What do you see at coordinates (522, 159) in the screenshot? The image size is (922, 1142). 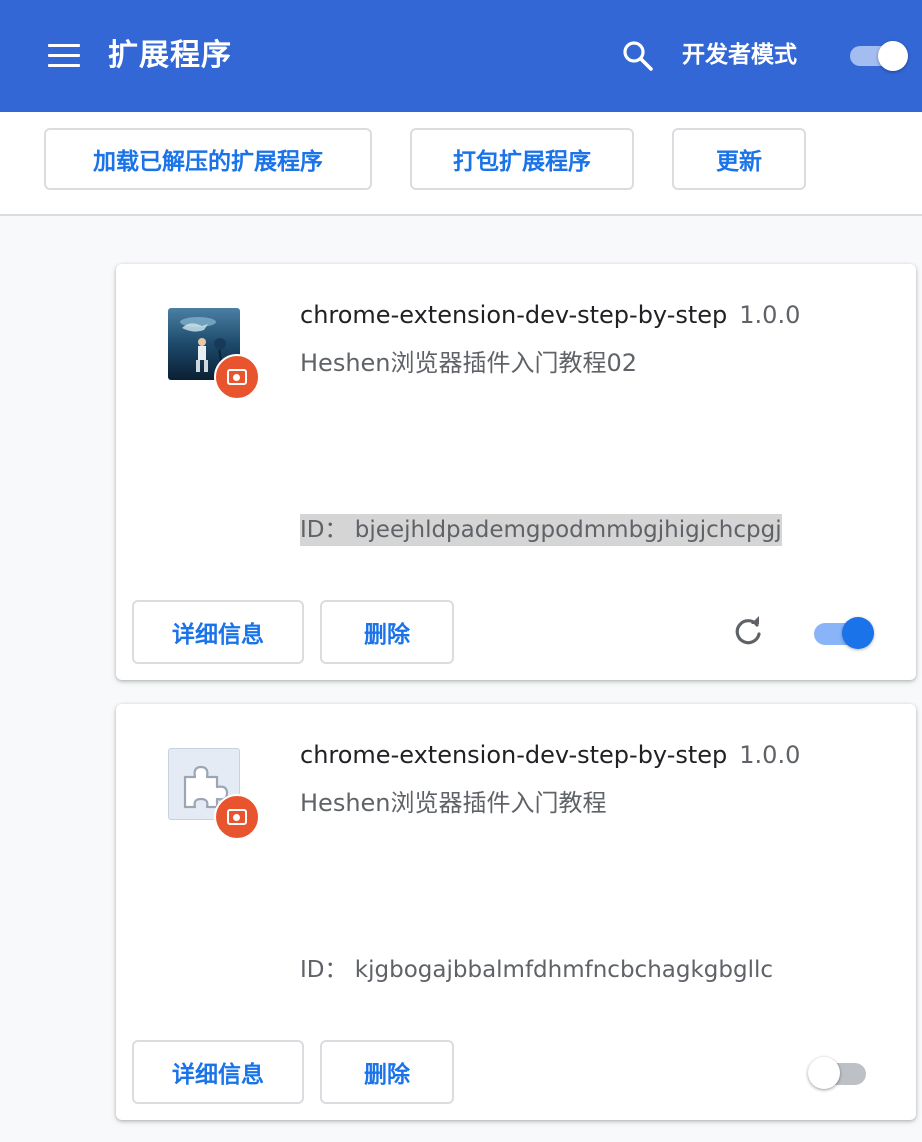 I see `pack-extension-button: 打包扩展程序` at bounding box center [522, 159].